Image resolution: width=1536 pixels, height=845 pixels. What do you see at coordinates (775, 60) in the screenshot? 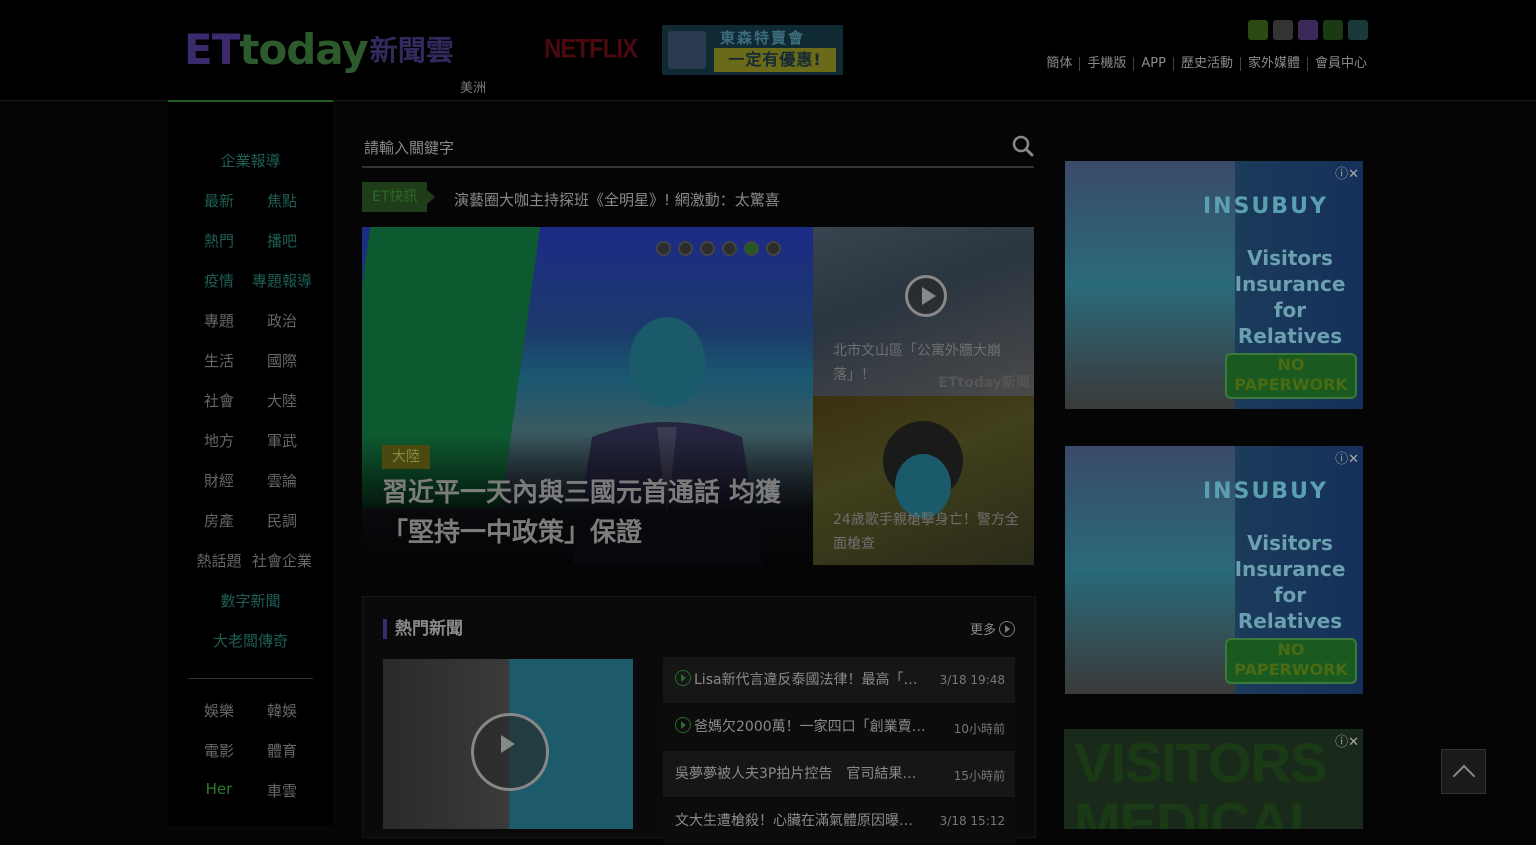
I see `promo-line2: 一定有優惠!` at bounding box center [775, 60].